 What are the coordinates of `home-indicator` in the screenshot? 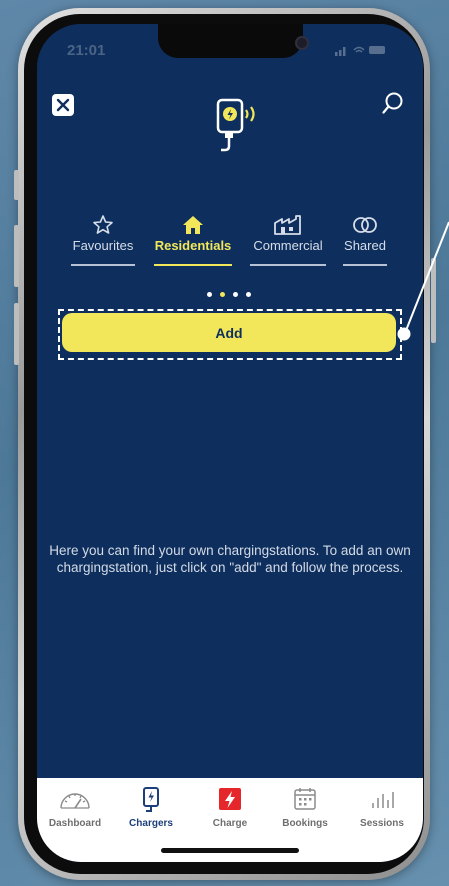 It's located at (230, 850).